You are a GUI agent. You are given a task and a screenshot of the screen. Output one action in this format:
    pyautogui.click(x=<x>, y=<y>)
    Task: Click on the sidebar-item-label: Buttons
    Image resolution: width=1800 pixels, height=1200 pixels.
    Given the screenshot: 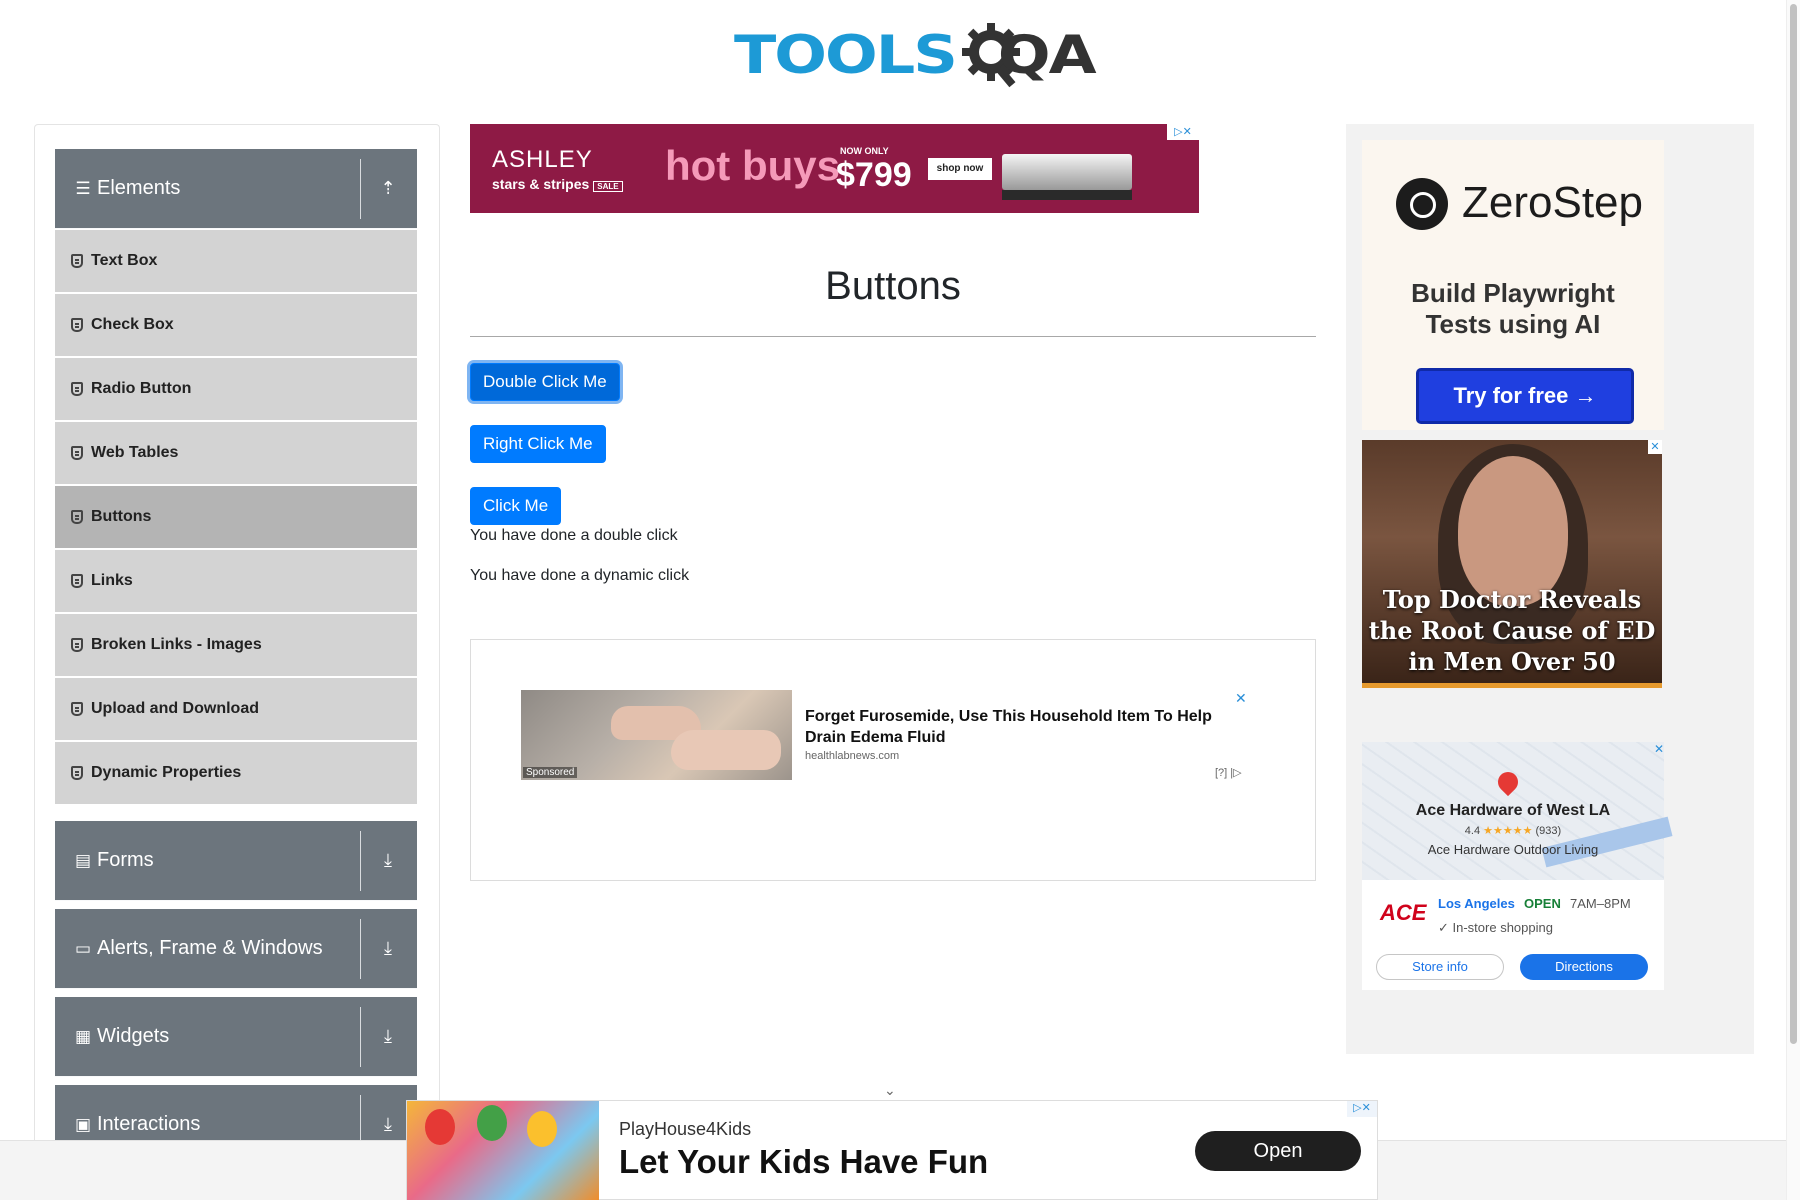 What is the action you would take?
    pyautogui.click(x=121, y=516)
    